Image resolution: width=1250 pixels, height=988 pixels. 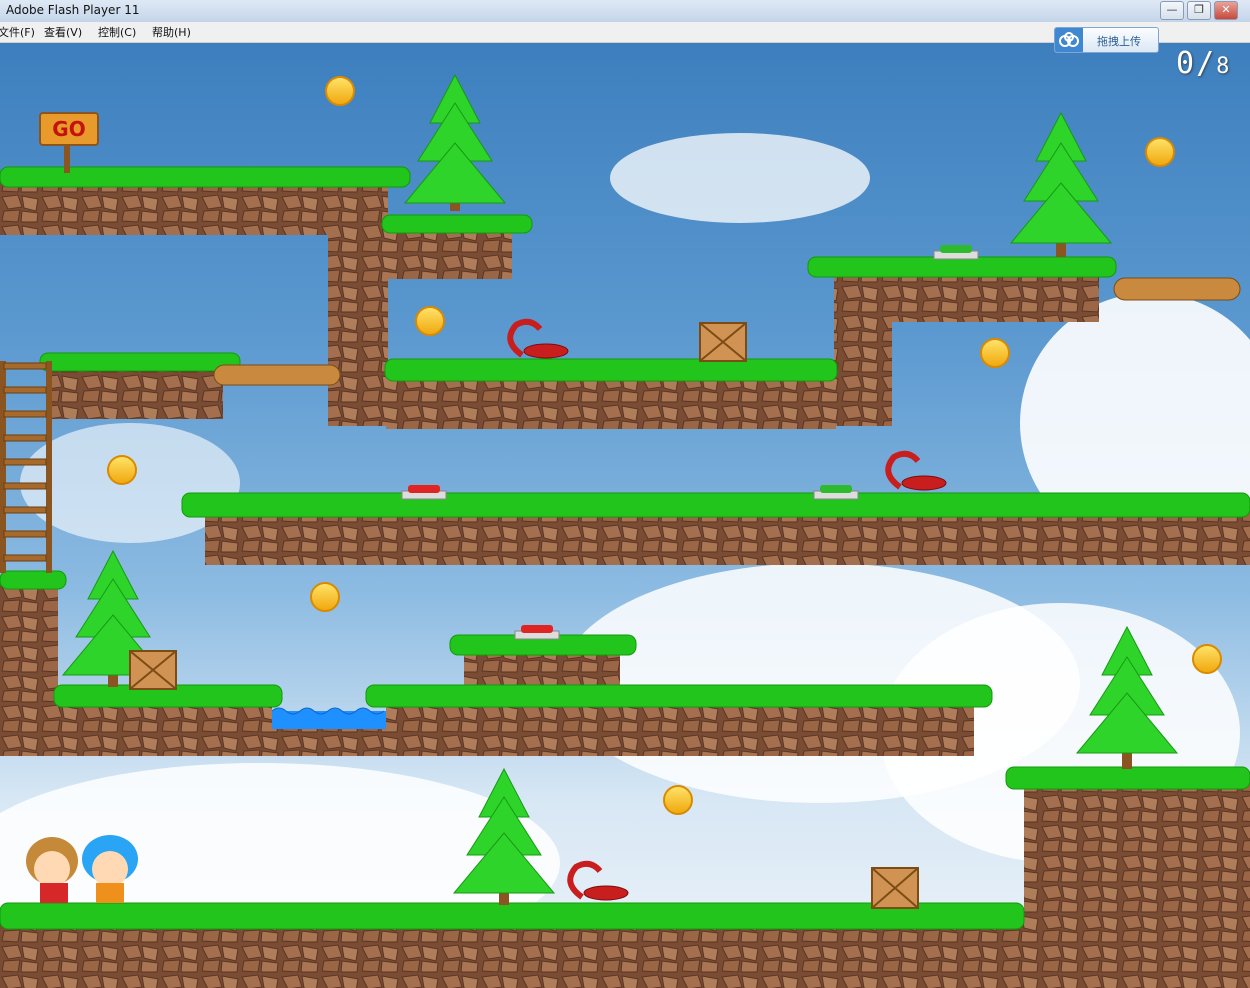 I want to click on player-character-red, so click(x=52, y=870).